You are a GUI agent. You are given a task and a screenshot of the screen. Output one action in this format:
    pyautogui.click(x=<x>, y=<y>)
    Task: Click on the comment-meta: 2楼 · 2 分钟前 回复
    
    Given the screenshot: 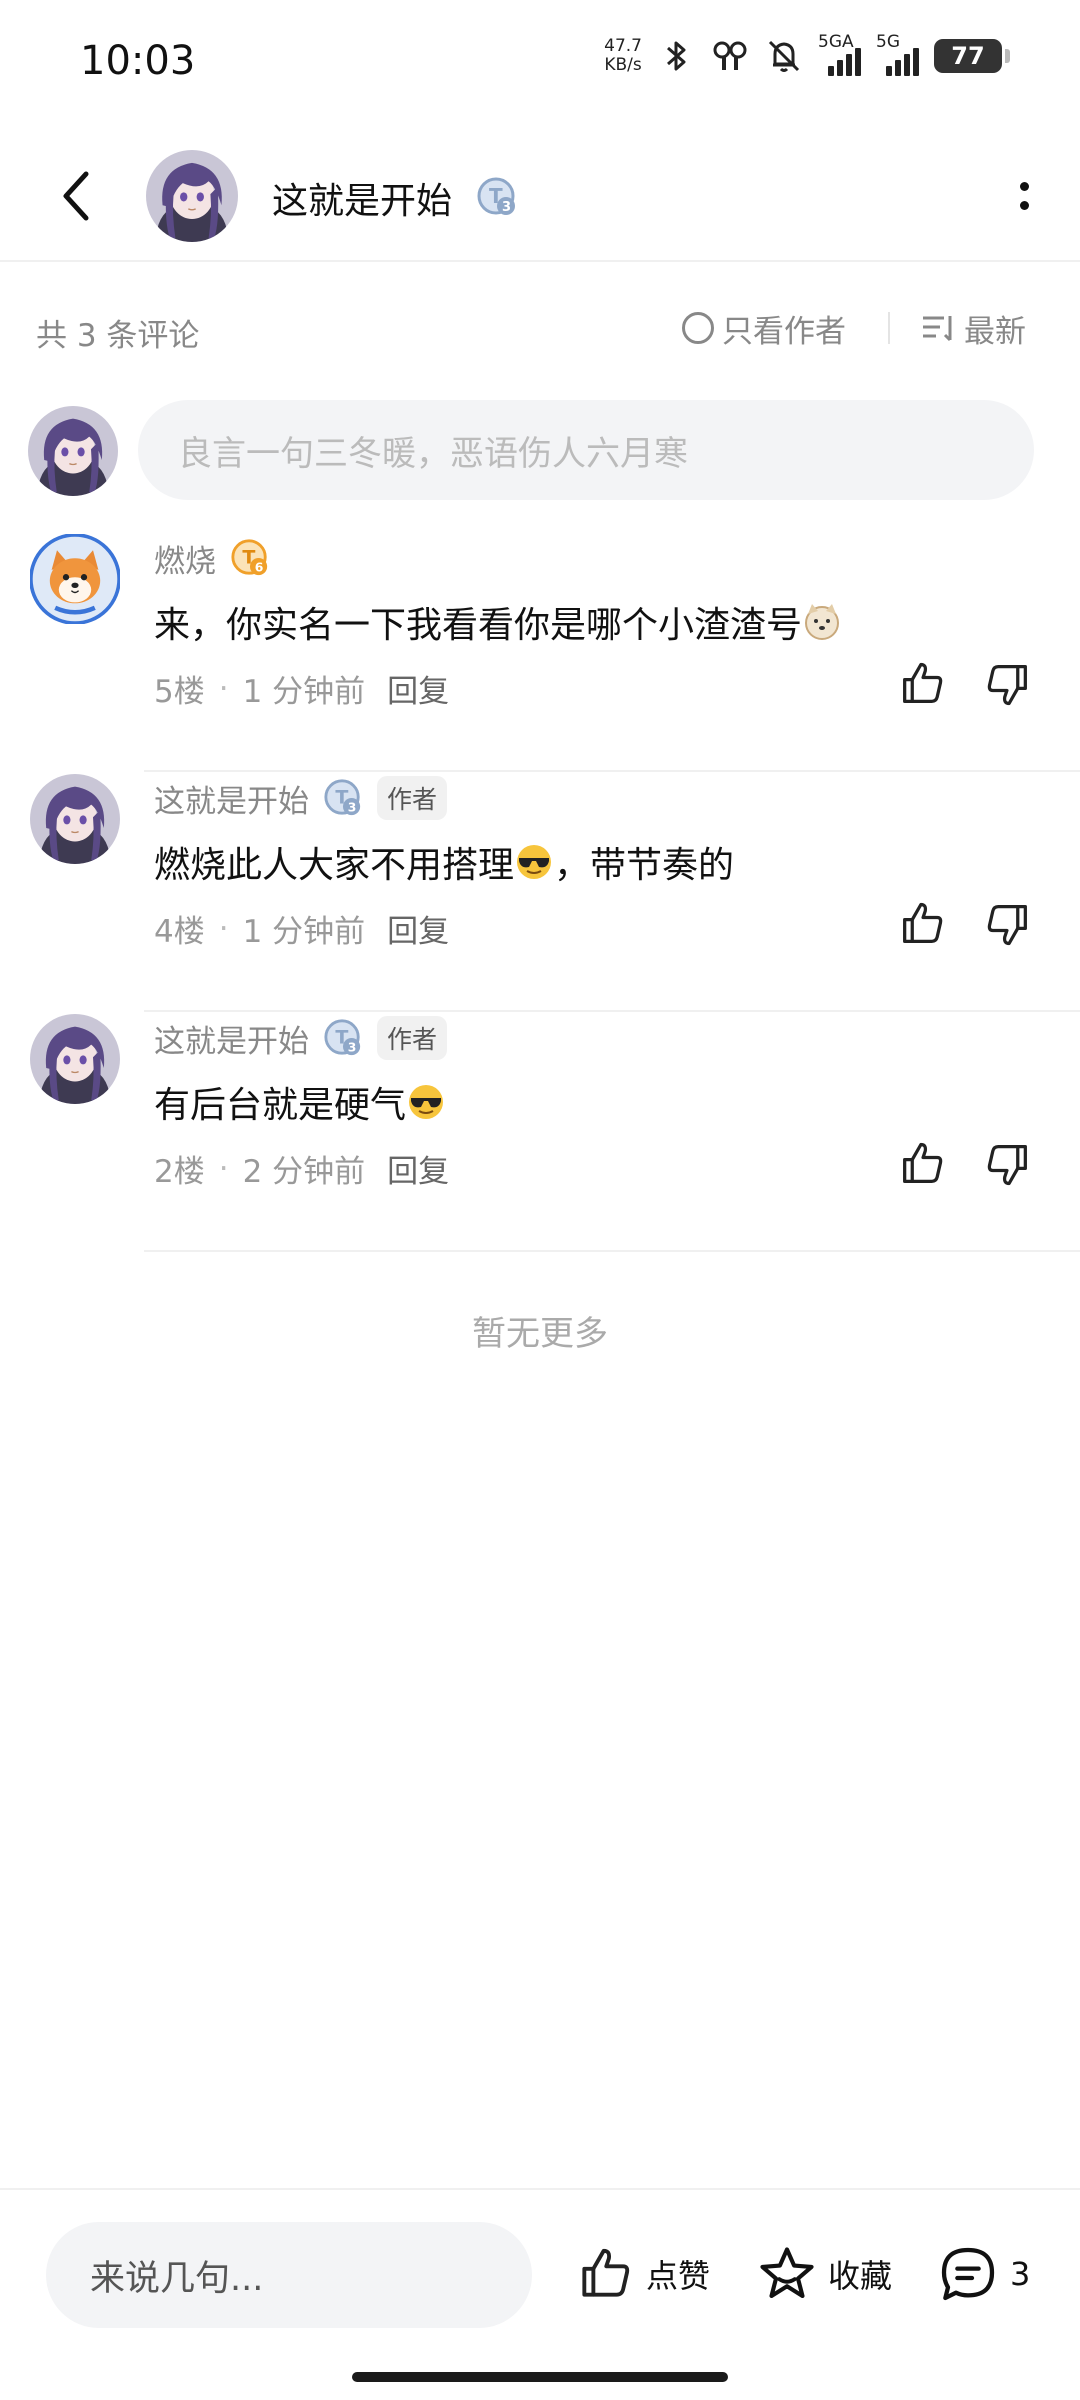 What is the action you would take?
    pyautogui.click(x=301, y=1168)
    